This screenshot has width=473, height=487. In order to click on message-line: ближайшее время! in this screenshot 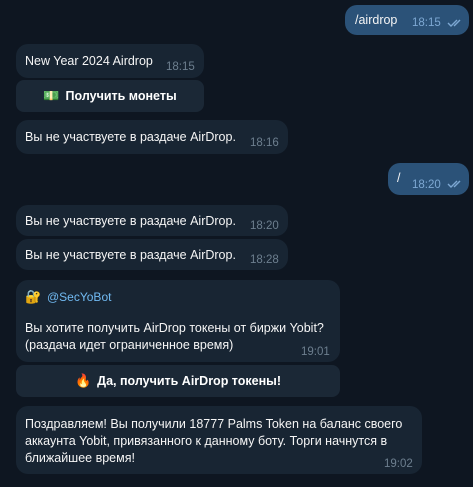, I will do `click(80, 458)`.